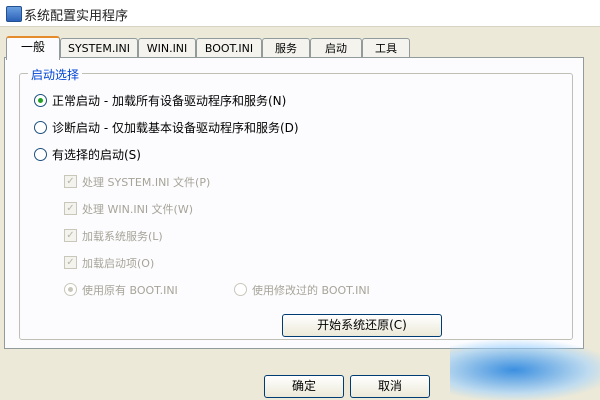 This screenshot has height=400, width=600. I want to click on process-win-ini-option: ✓ 处理 WIN.INI 文件(W), so click(128, 209).